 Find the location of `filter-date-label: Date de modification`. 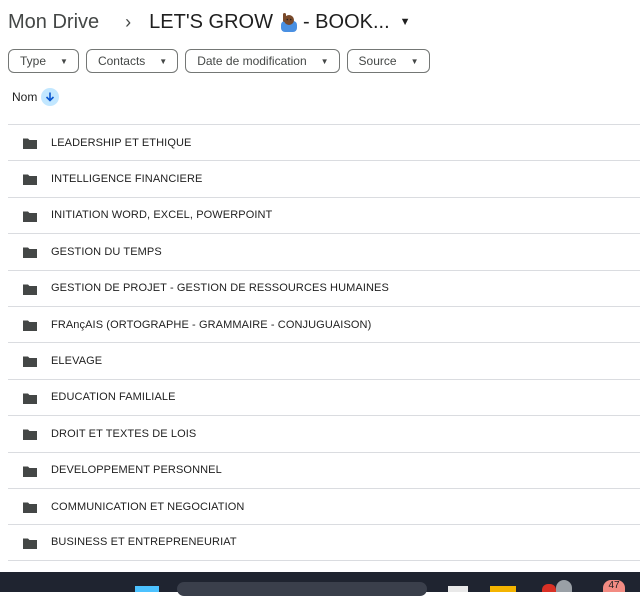

filter-date-label: Date de modification is located at coordinates (252, 61).